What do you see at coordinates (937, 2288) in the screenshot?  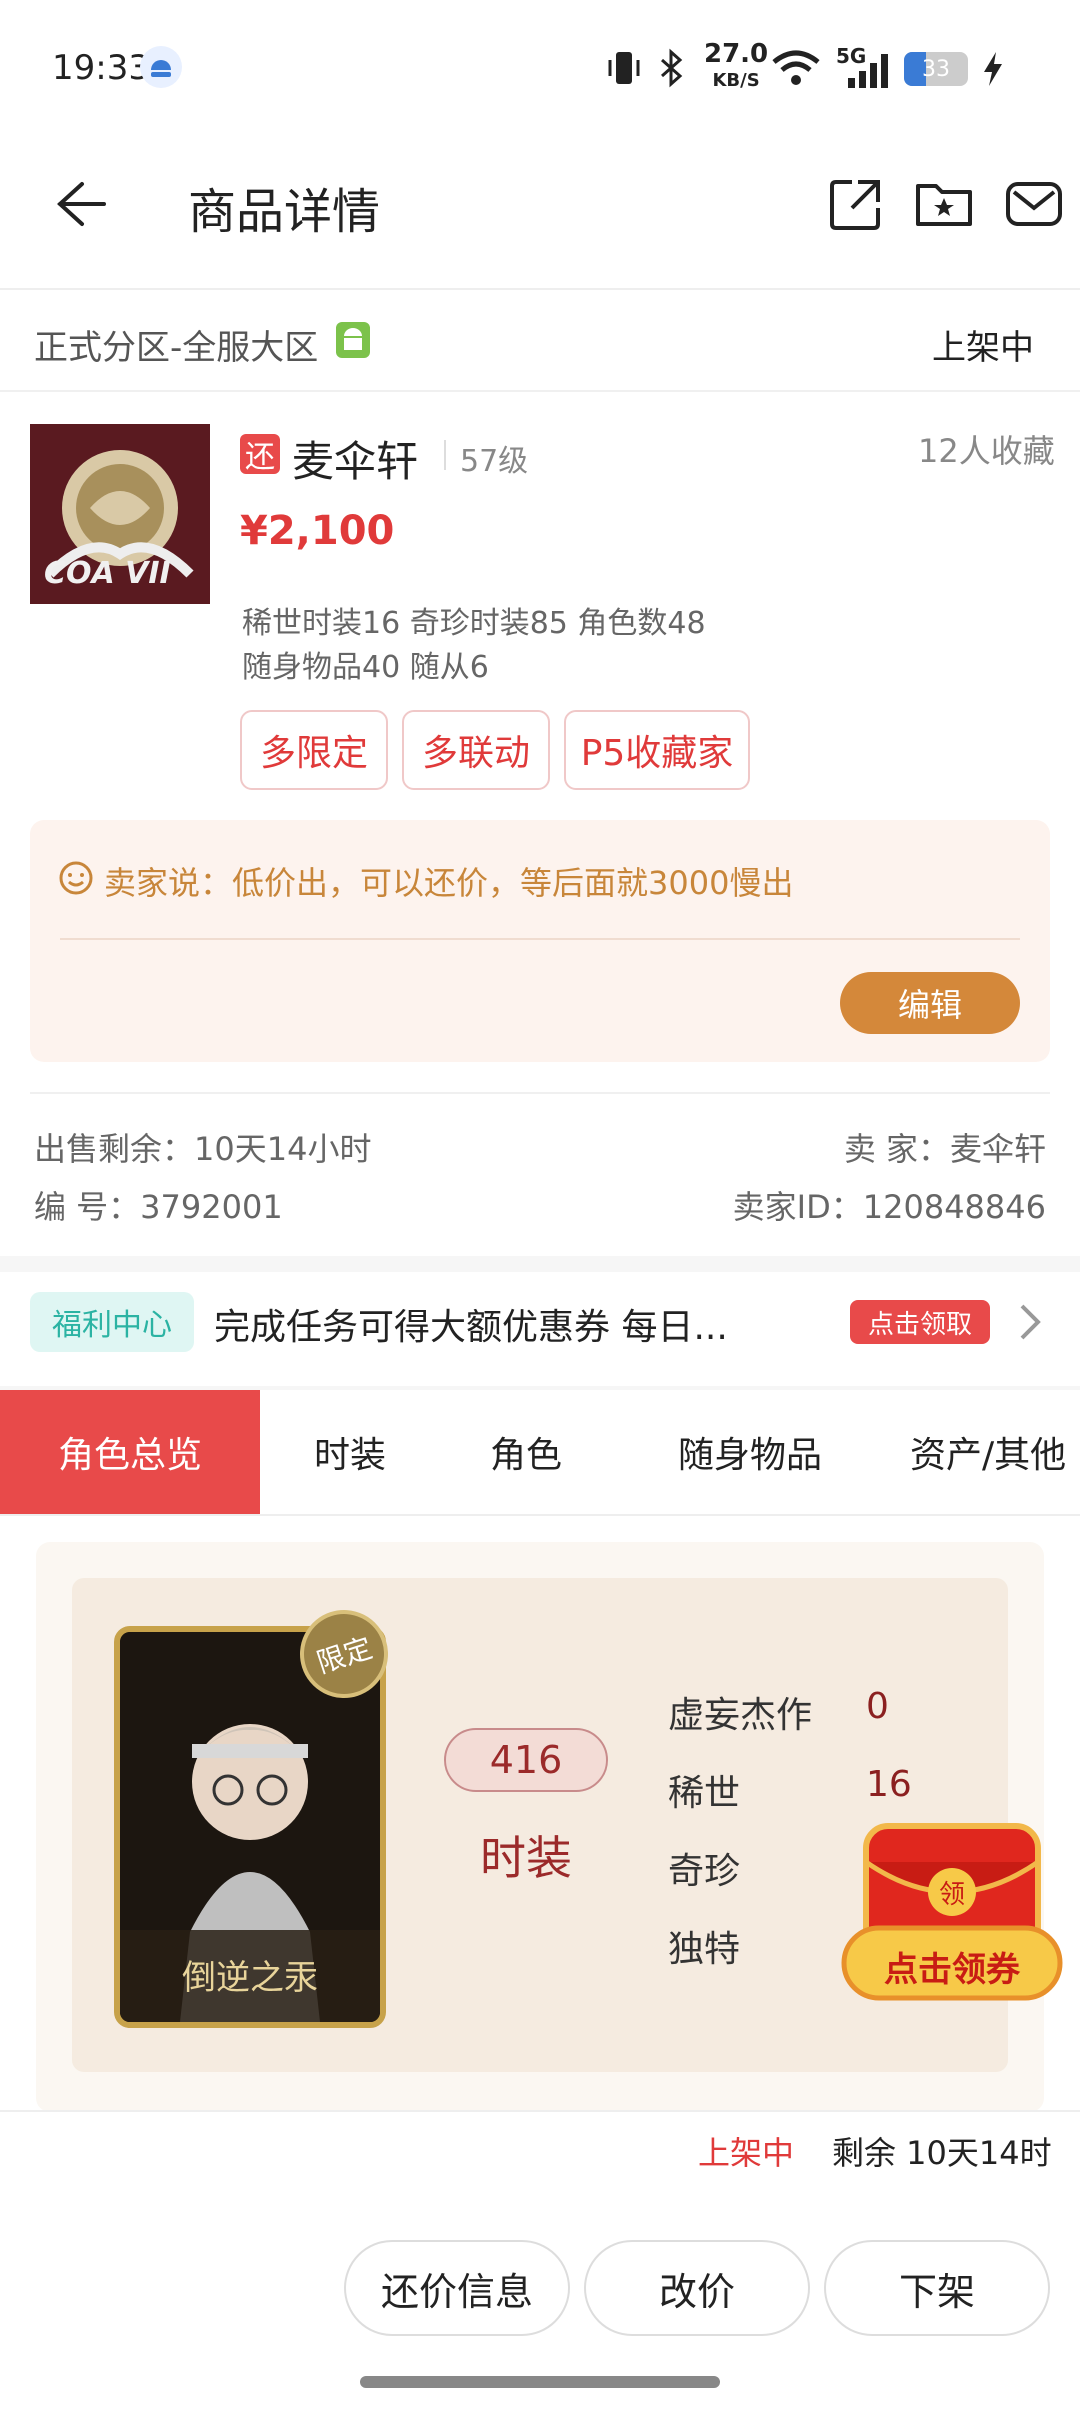 I see `delist-button: 下架` at bounding box center [937, 2288].